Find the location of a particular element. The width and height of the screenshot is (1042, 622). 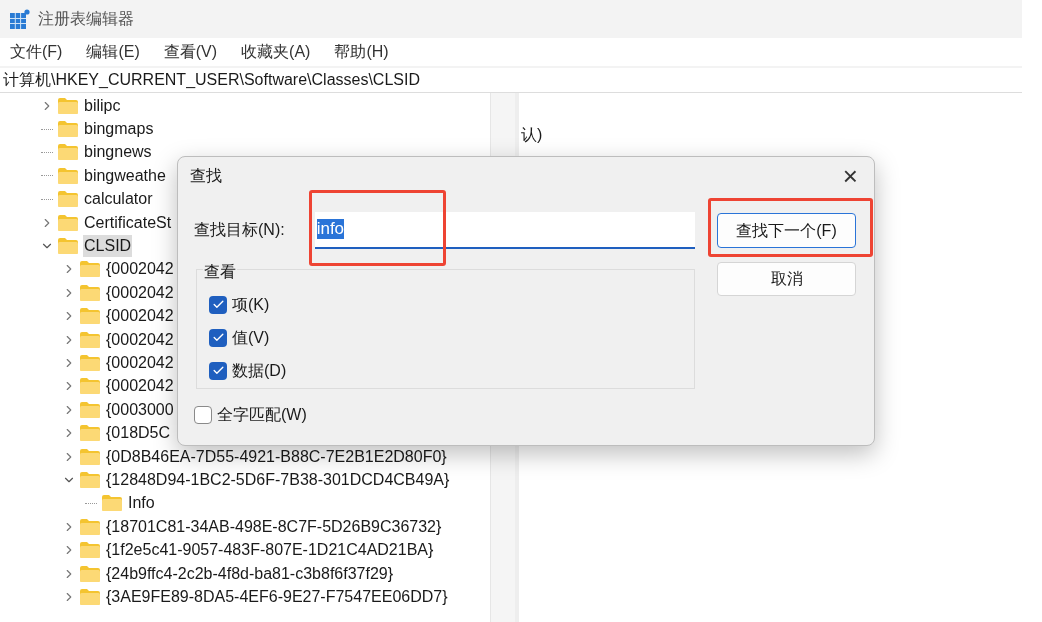

close-button: × is located at coordinates (850, 176).